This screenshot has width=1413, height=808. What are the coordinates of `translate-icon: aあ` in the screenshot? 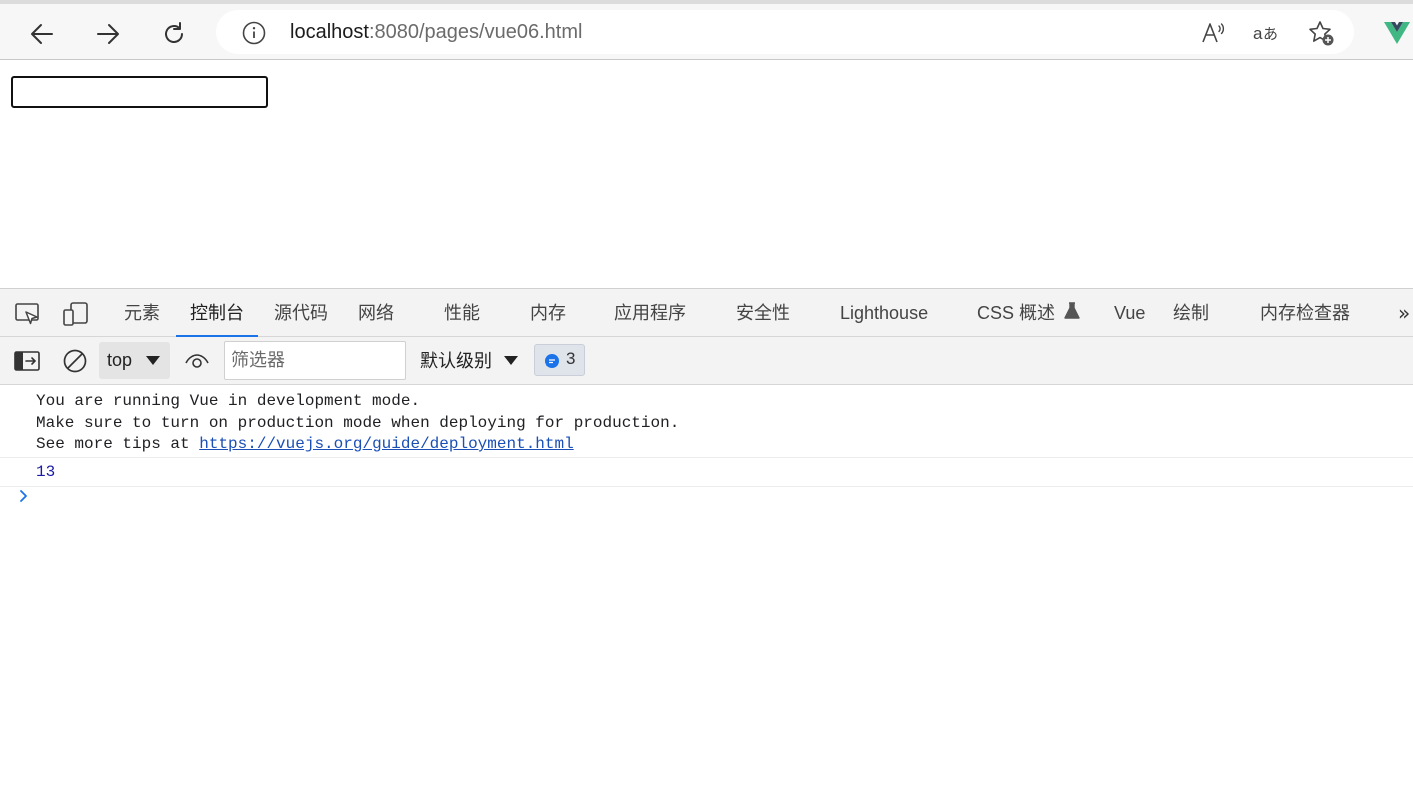 It's located at (1267, 33).